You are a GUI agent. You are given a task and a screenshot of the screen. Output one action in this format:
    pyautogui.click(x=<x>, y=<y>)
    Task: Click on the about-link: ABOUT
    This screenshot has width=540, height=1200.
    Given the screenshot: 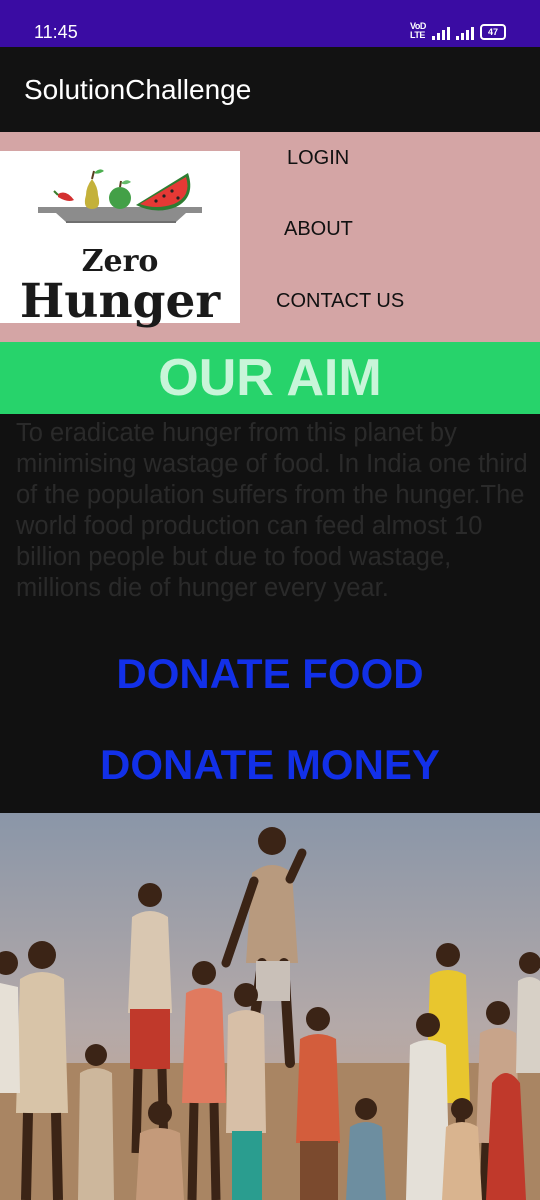 What is the action you would take?
    pyautogui.click(x=318, y=229)
    